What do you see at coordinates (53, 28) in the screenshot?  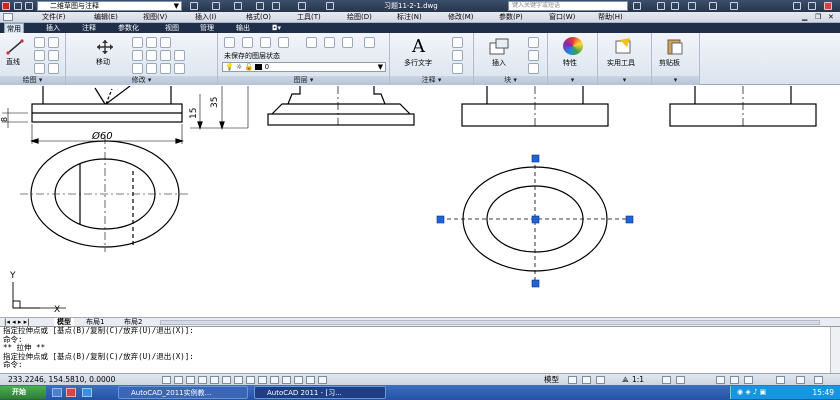 I see `tab-insert: 插入` at bounding box center [53, 28].